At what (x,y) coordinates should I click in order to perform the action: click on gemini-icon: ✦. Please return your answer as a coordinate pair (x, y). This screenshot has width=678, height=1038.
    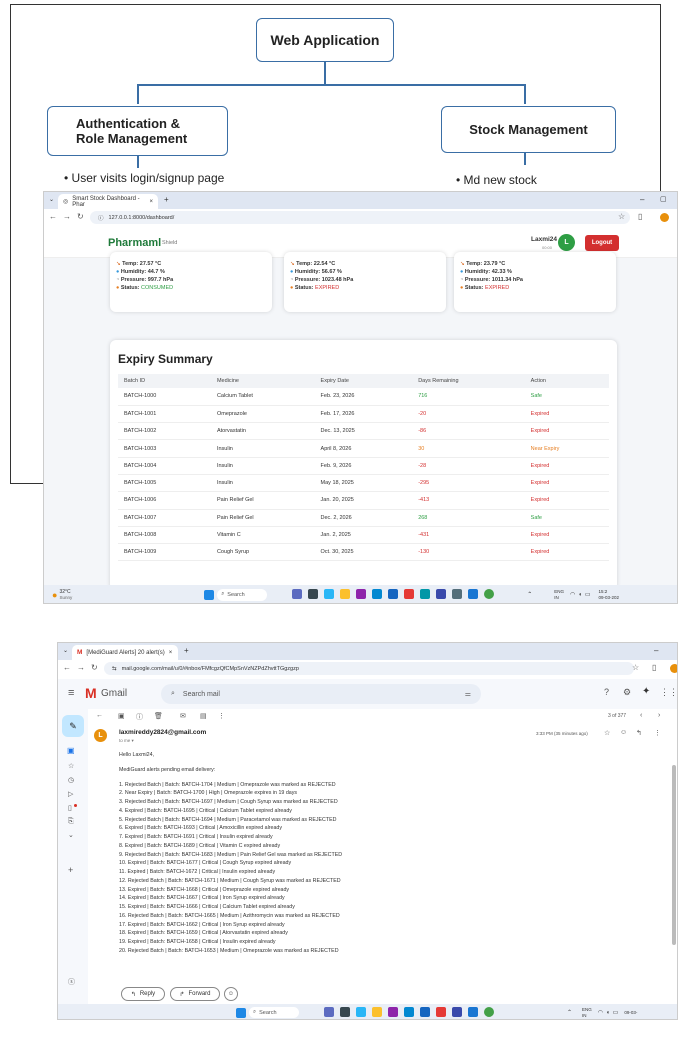
    Looking at the image, I should click on (646, 691).